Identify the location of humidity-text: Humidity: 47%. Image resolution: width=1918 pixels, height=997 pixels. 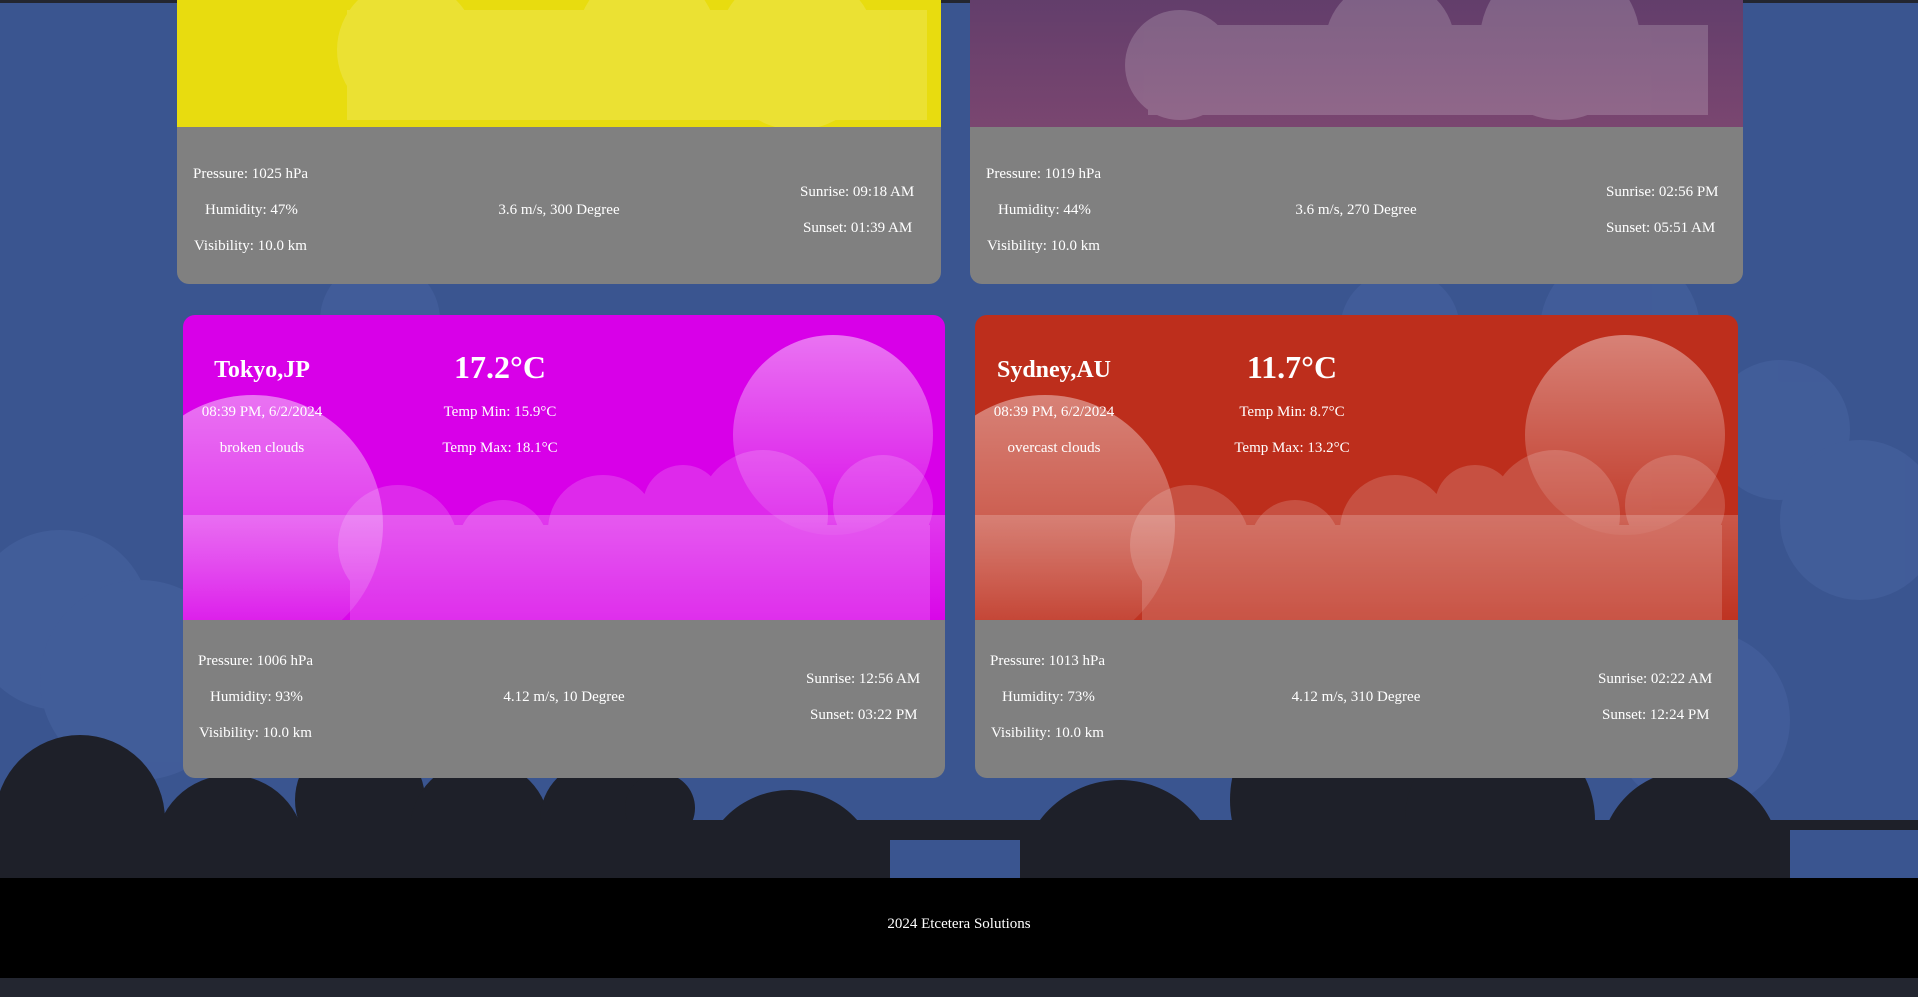
(251, 210).